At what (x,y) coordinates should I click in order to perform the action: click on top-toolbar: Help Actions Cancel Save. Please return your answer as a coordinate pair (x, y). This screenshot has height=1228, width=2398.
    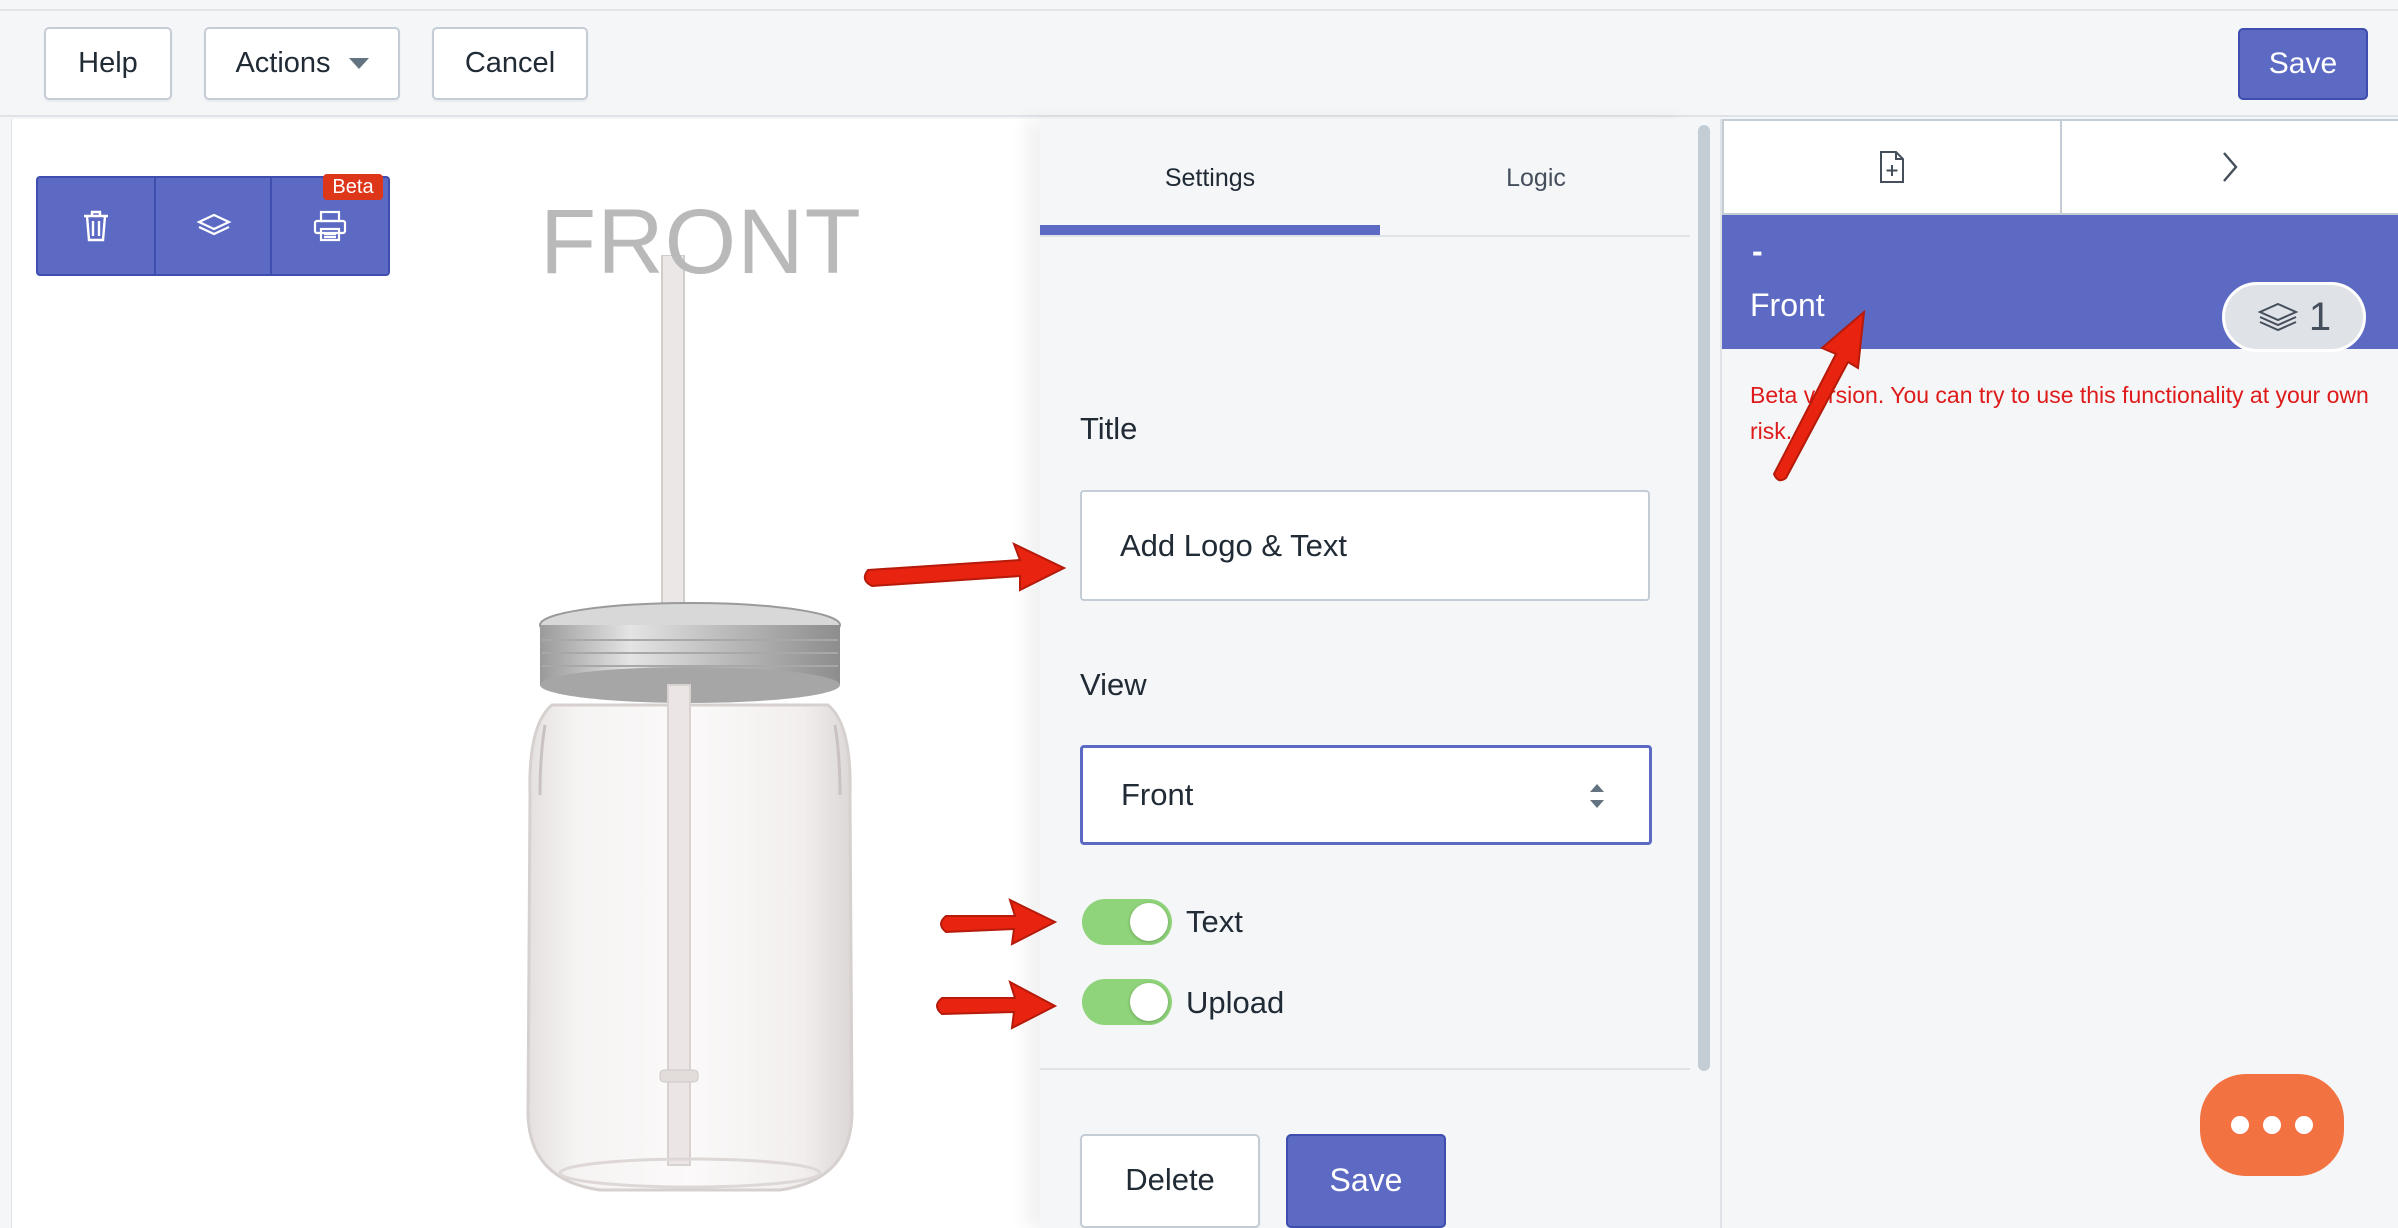
    Looking at the image, I should click on (1199, 58).